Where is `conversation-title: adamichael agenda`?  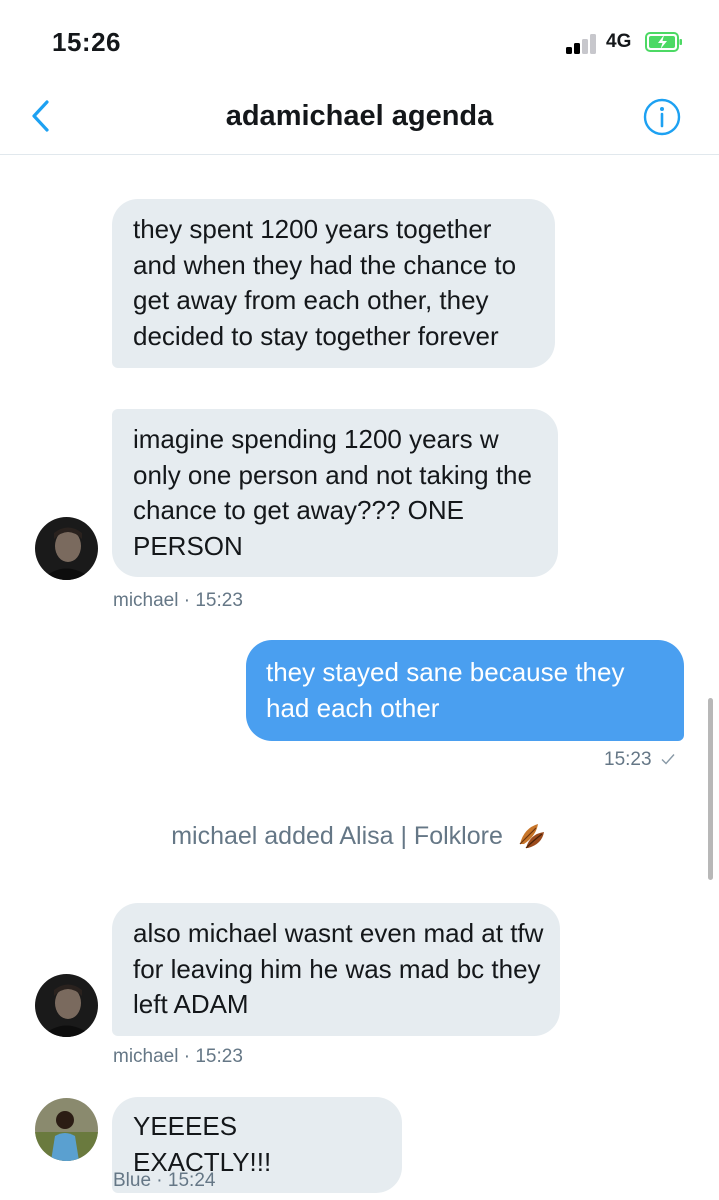
conversation-title: adamichael agenda is located at coordinates (359, 116).